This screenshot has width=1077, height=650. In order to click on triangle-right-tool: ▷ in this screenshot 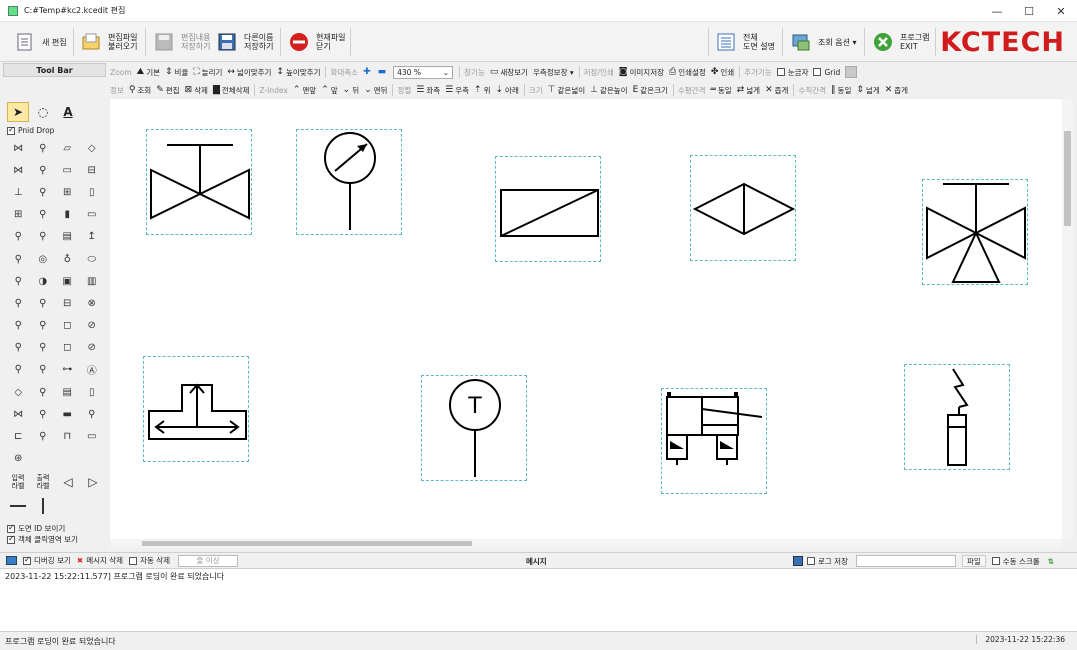, I will do `click(93, 482)`.